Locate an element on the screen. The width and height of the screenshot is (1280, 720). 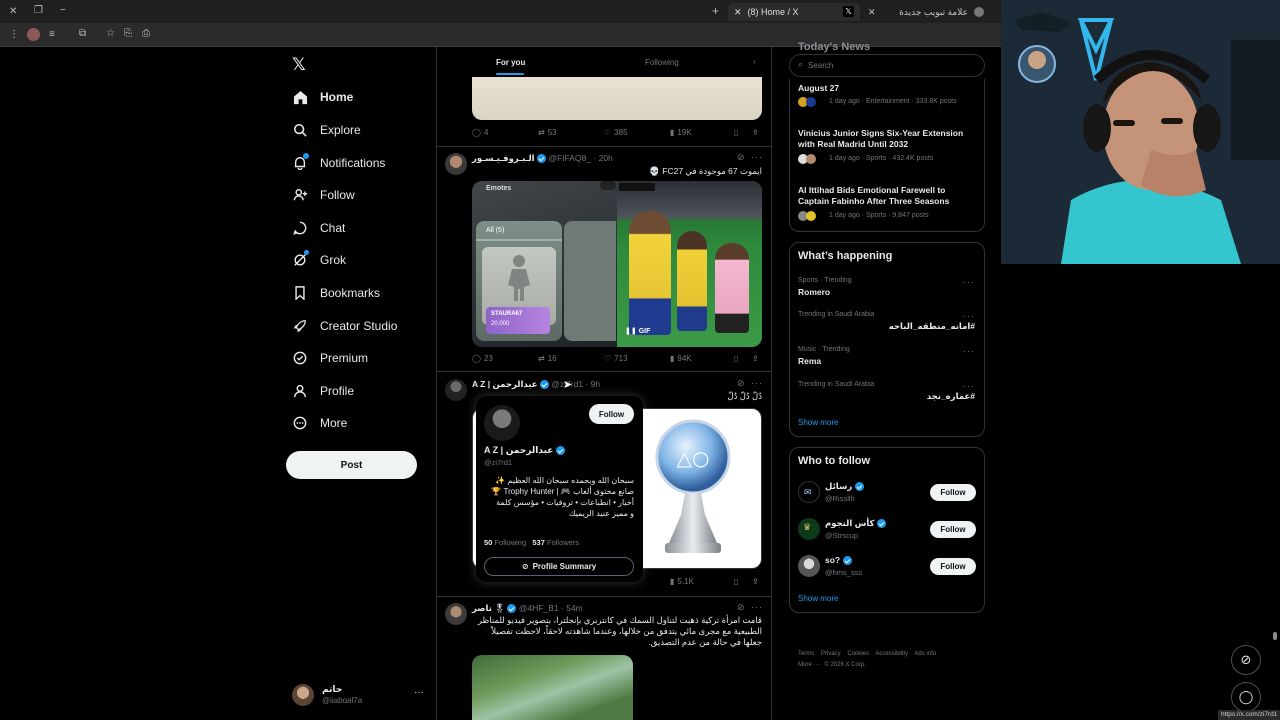
search-box: ⌕ is located at coordinates (887, 65).